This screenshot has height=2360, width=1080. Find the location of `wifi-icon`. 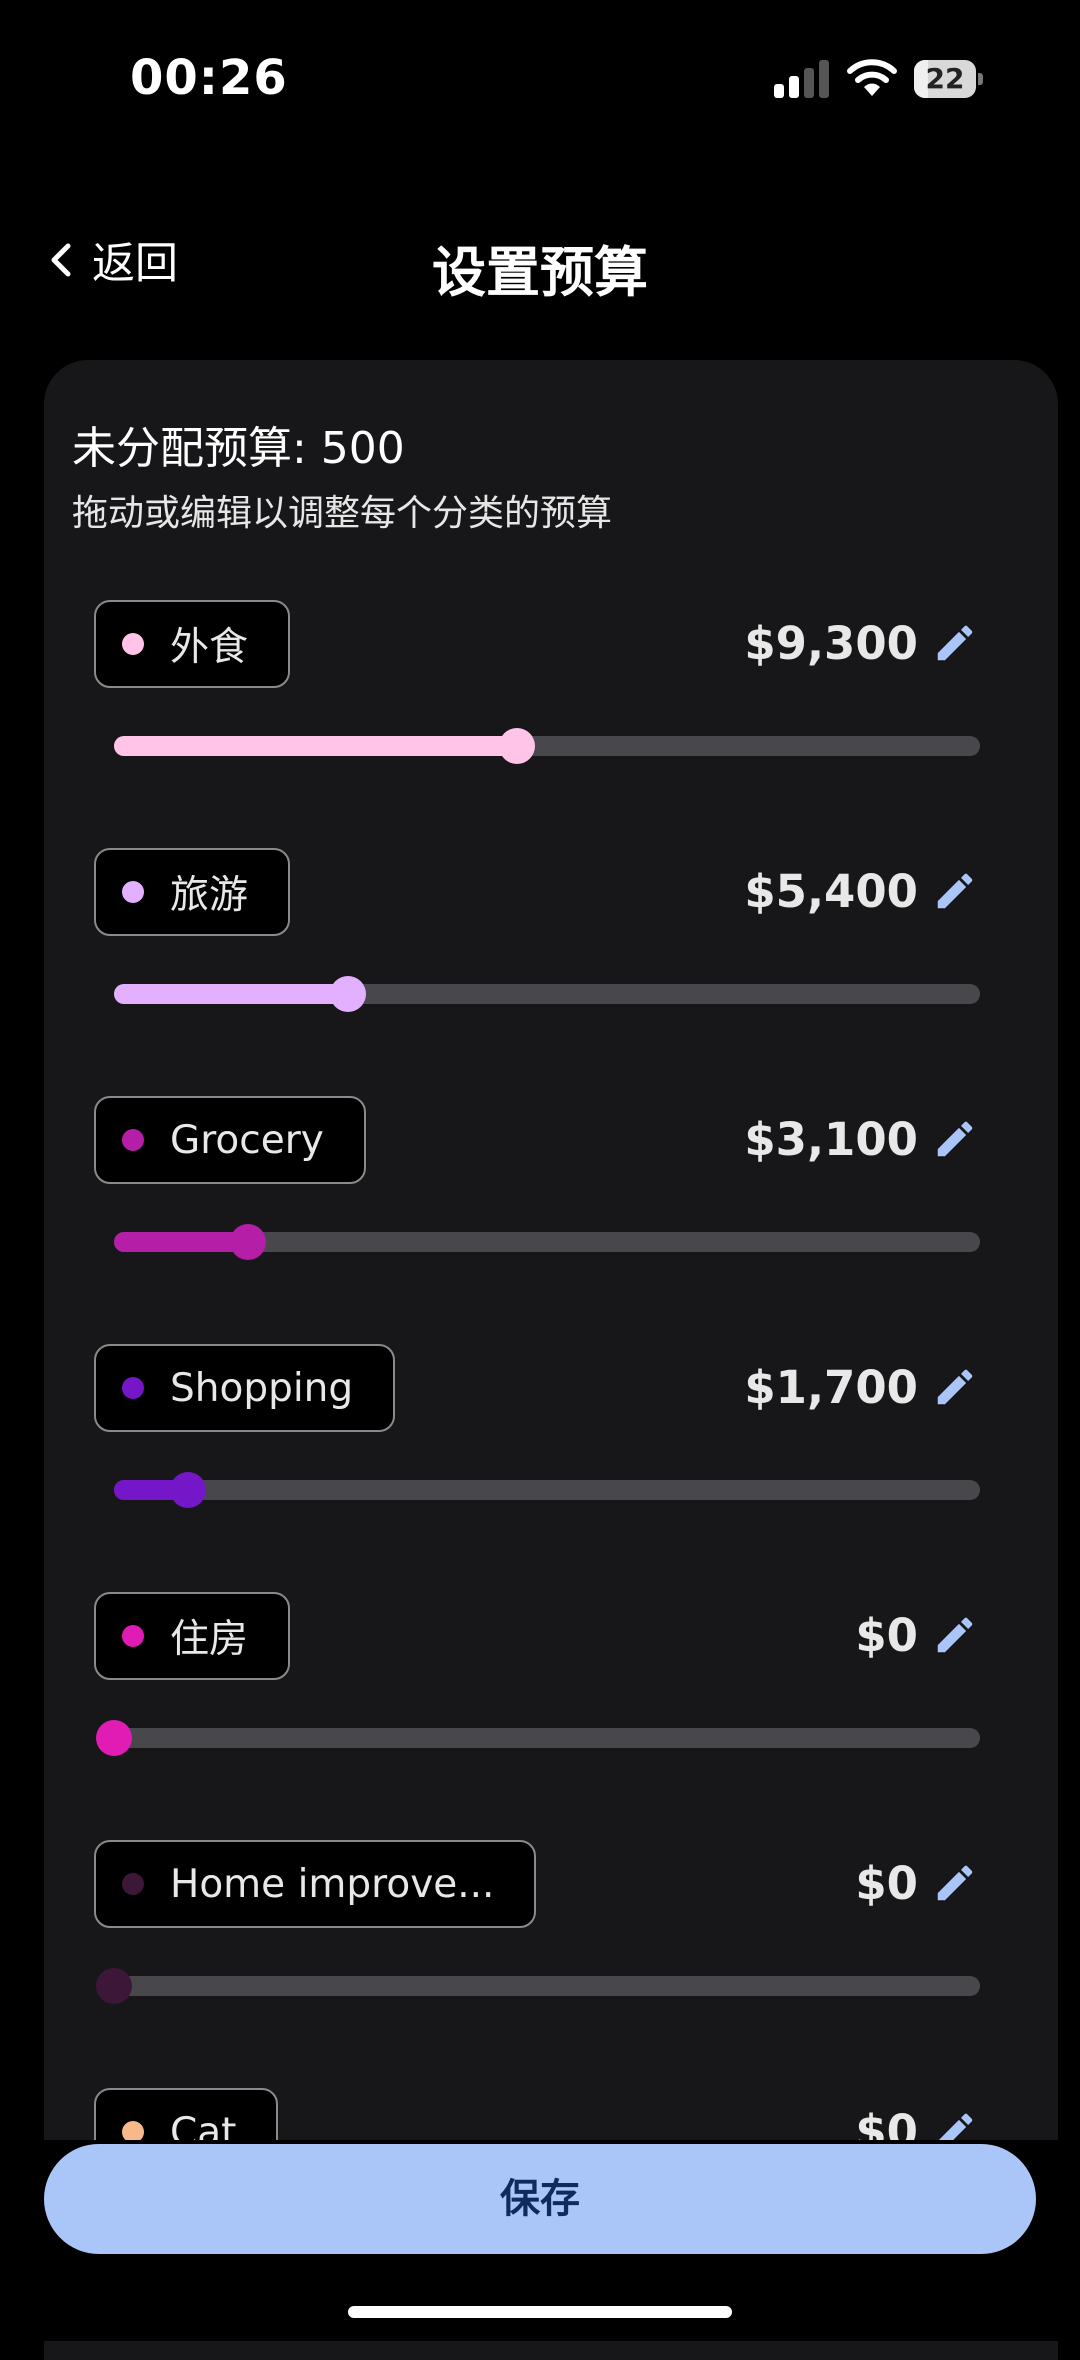

wifi-icon is located at coordinates (872, 77).